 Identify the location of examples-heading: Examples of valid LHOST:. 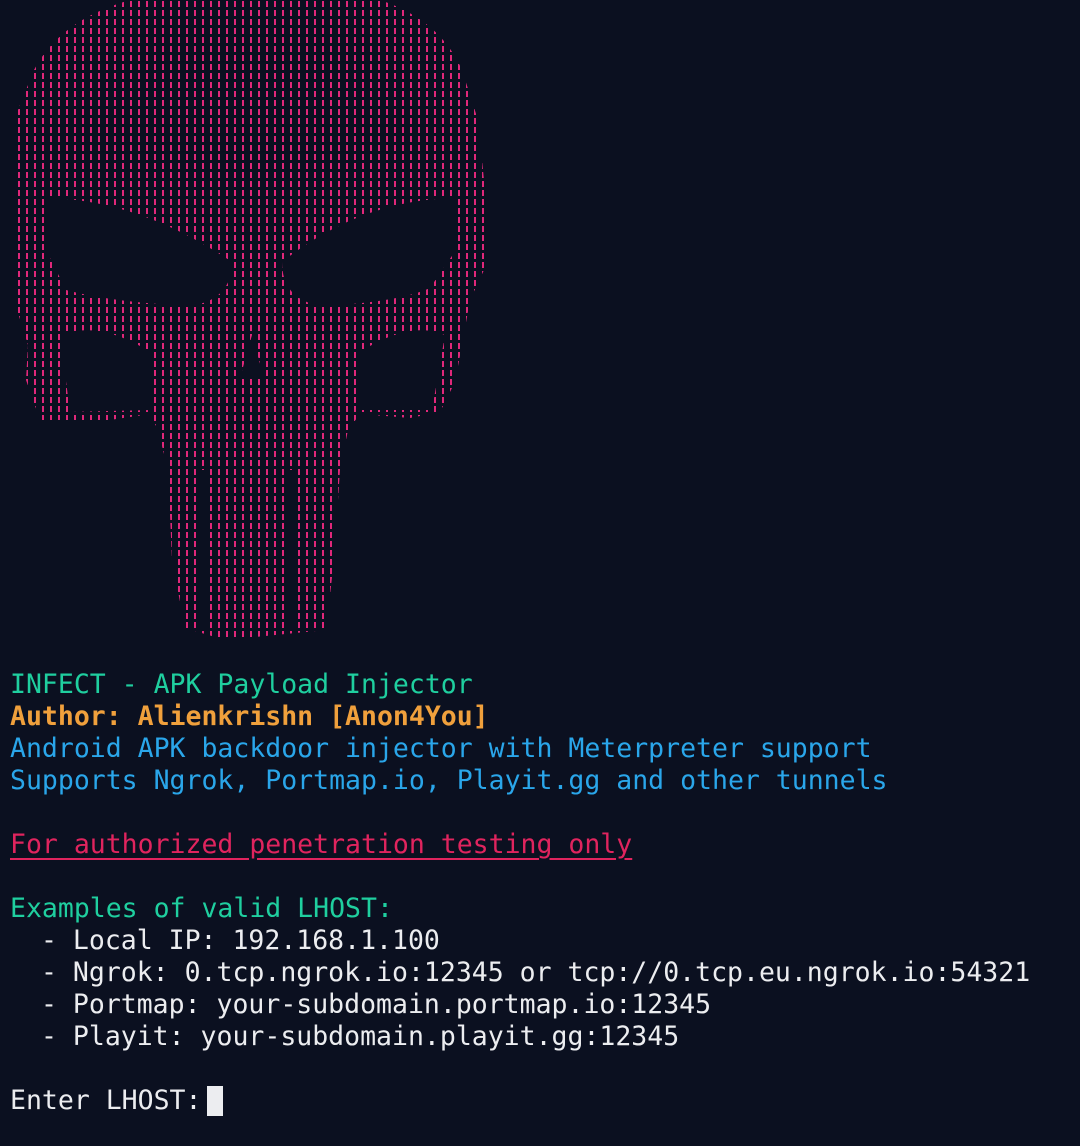
(201, 908).